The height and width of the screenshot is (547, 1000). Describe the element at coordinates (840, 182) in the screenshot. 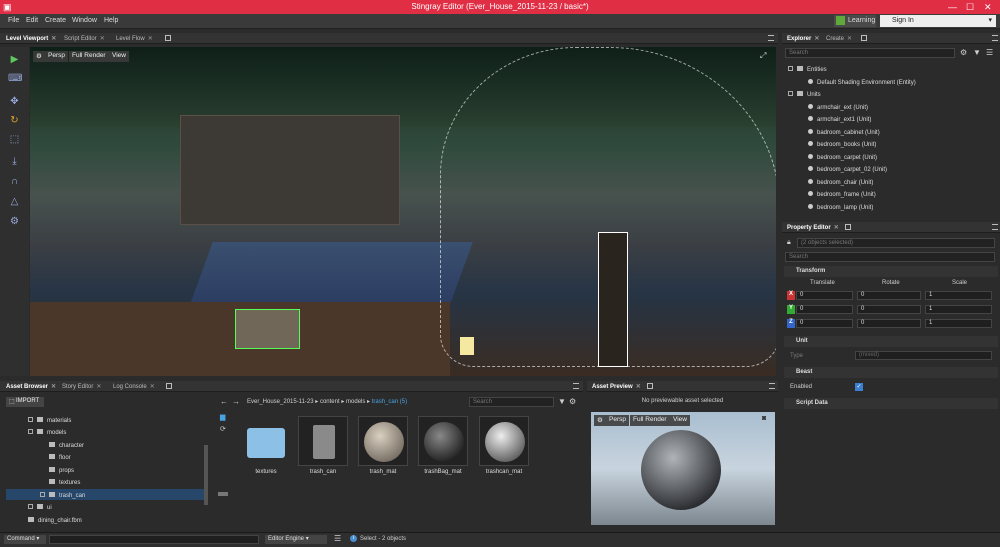

I see `tree-unit-item: bedroom_chair (Unit)` at that location.